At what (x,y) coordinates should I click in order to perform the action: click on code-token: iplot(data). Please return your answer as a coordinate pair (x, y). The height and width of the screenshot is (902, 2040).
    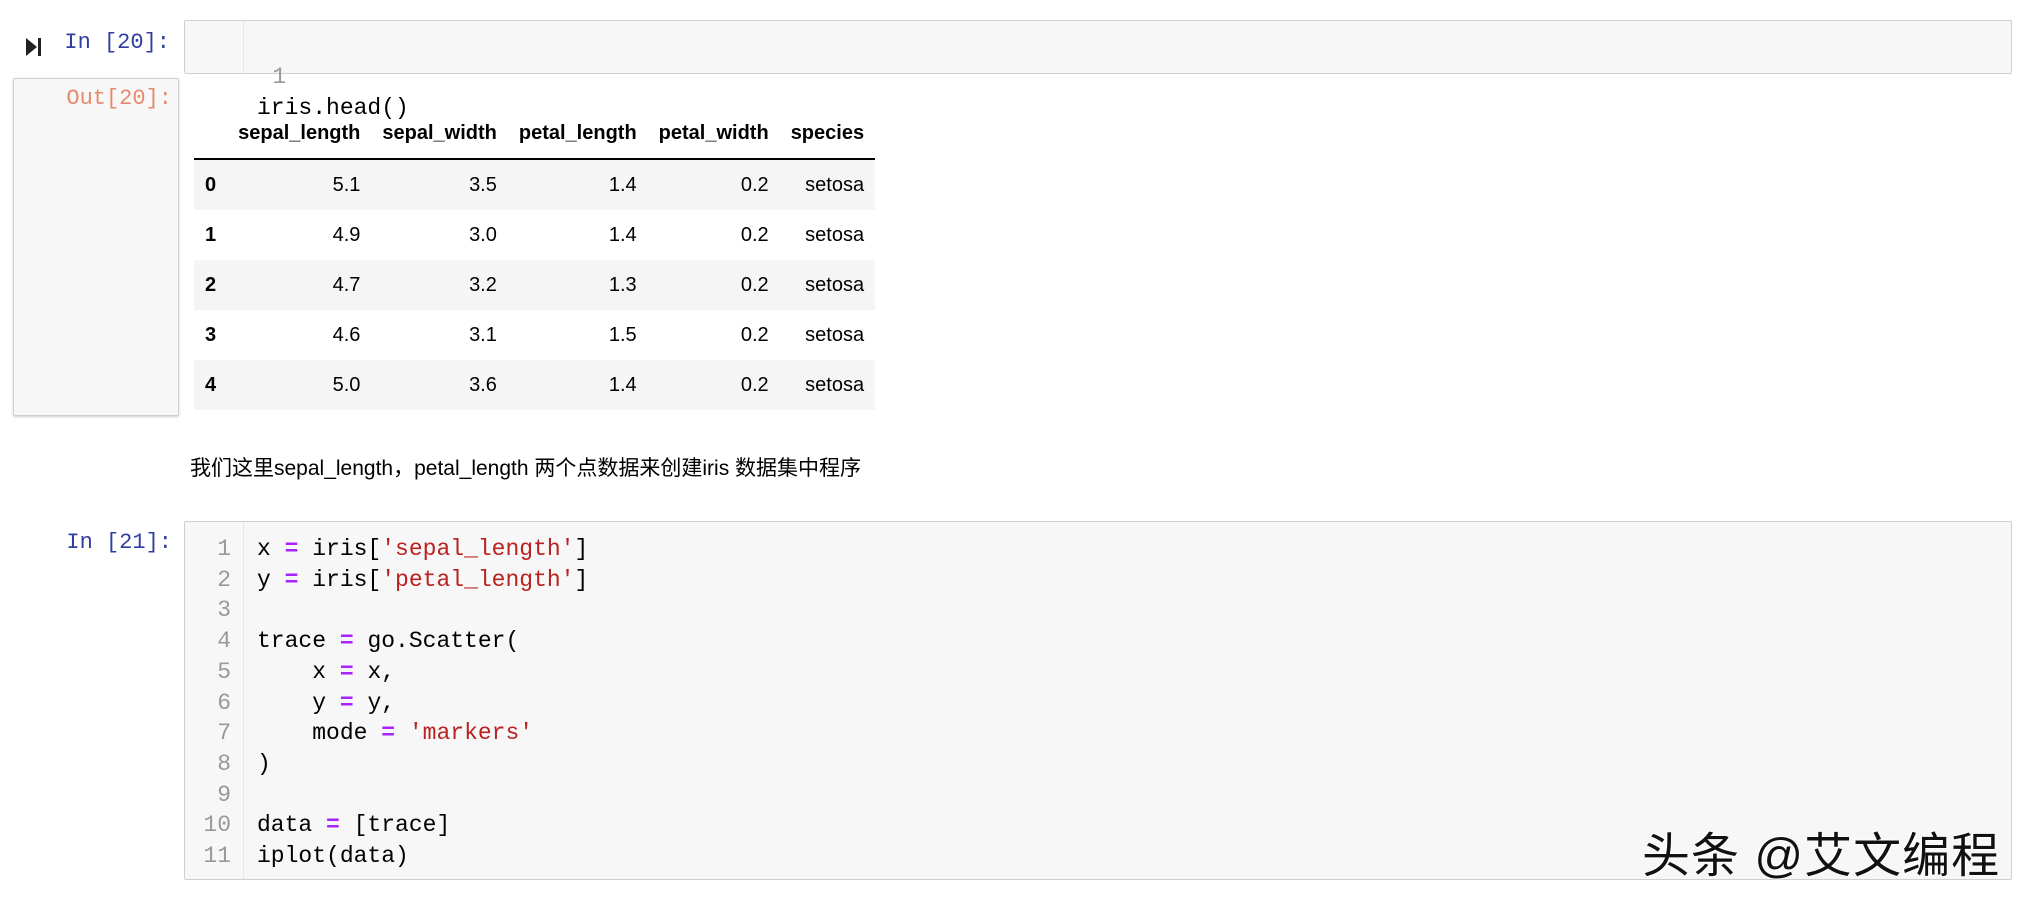
    Looking at the image, I should click on (333, 856).